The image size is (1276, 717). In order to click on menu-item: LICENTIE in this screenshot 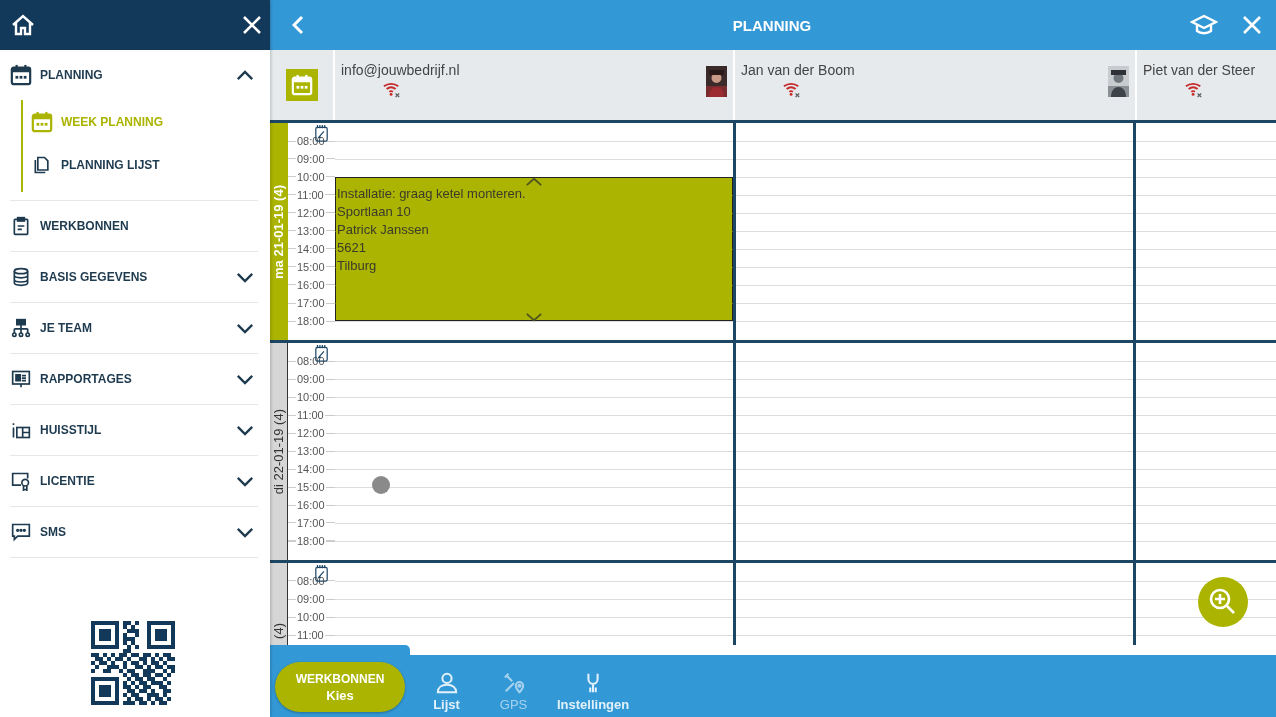, I will do `click(134, 481)`.